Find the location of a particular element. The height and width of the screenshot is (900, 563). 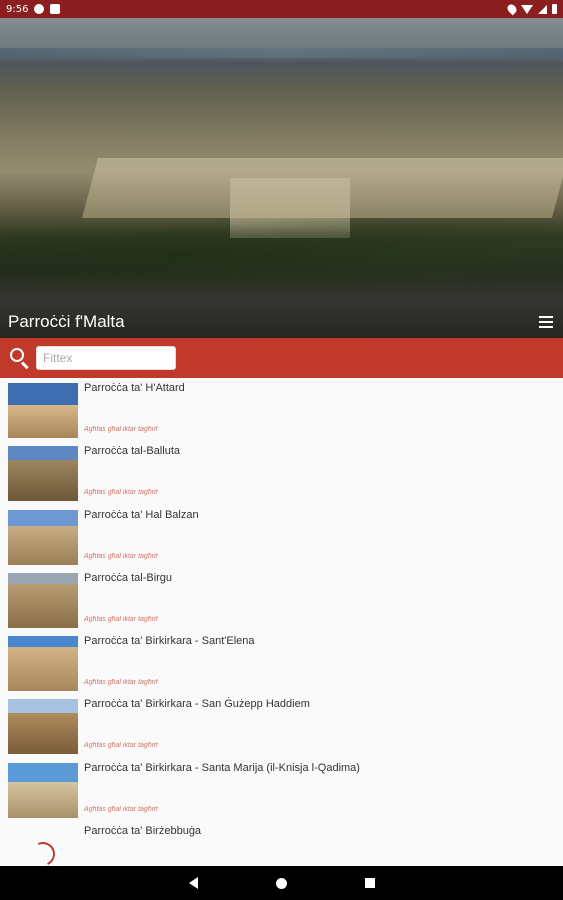

item-title: Parroċċa ta' Birkirkara - Sant'Elena is located at coordinates (169, 641).